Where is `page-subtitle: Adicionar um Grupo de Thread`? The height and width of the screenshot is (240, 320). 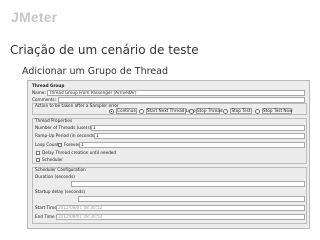
page-subtitle: Adicionar um Grupo de Thread is located at coordinates (95, 71).